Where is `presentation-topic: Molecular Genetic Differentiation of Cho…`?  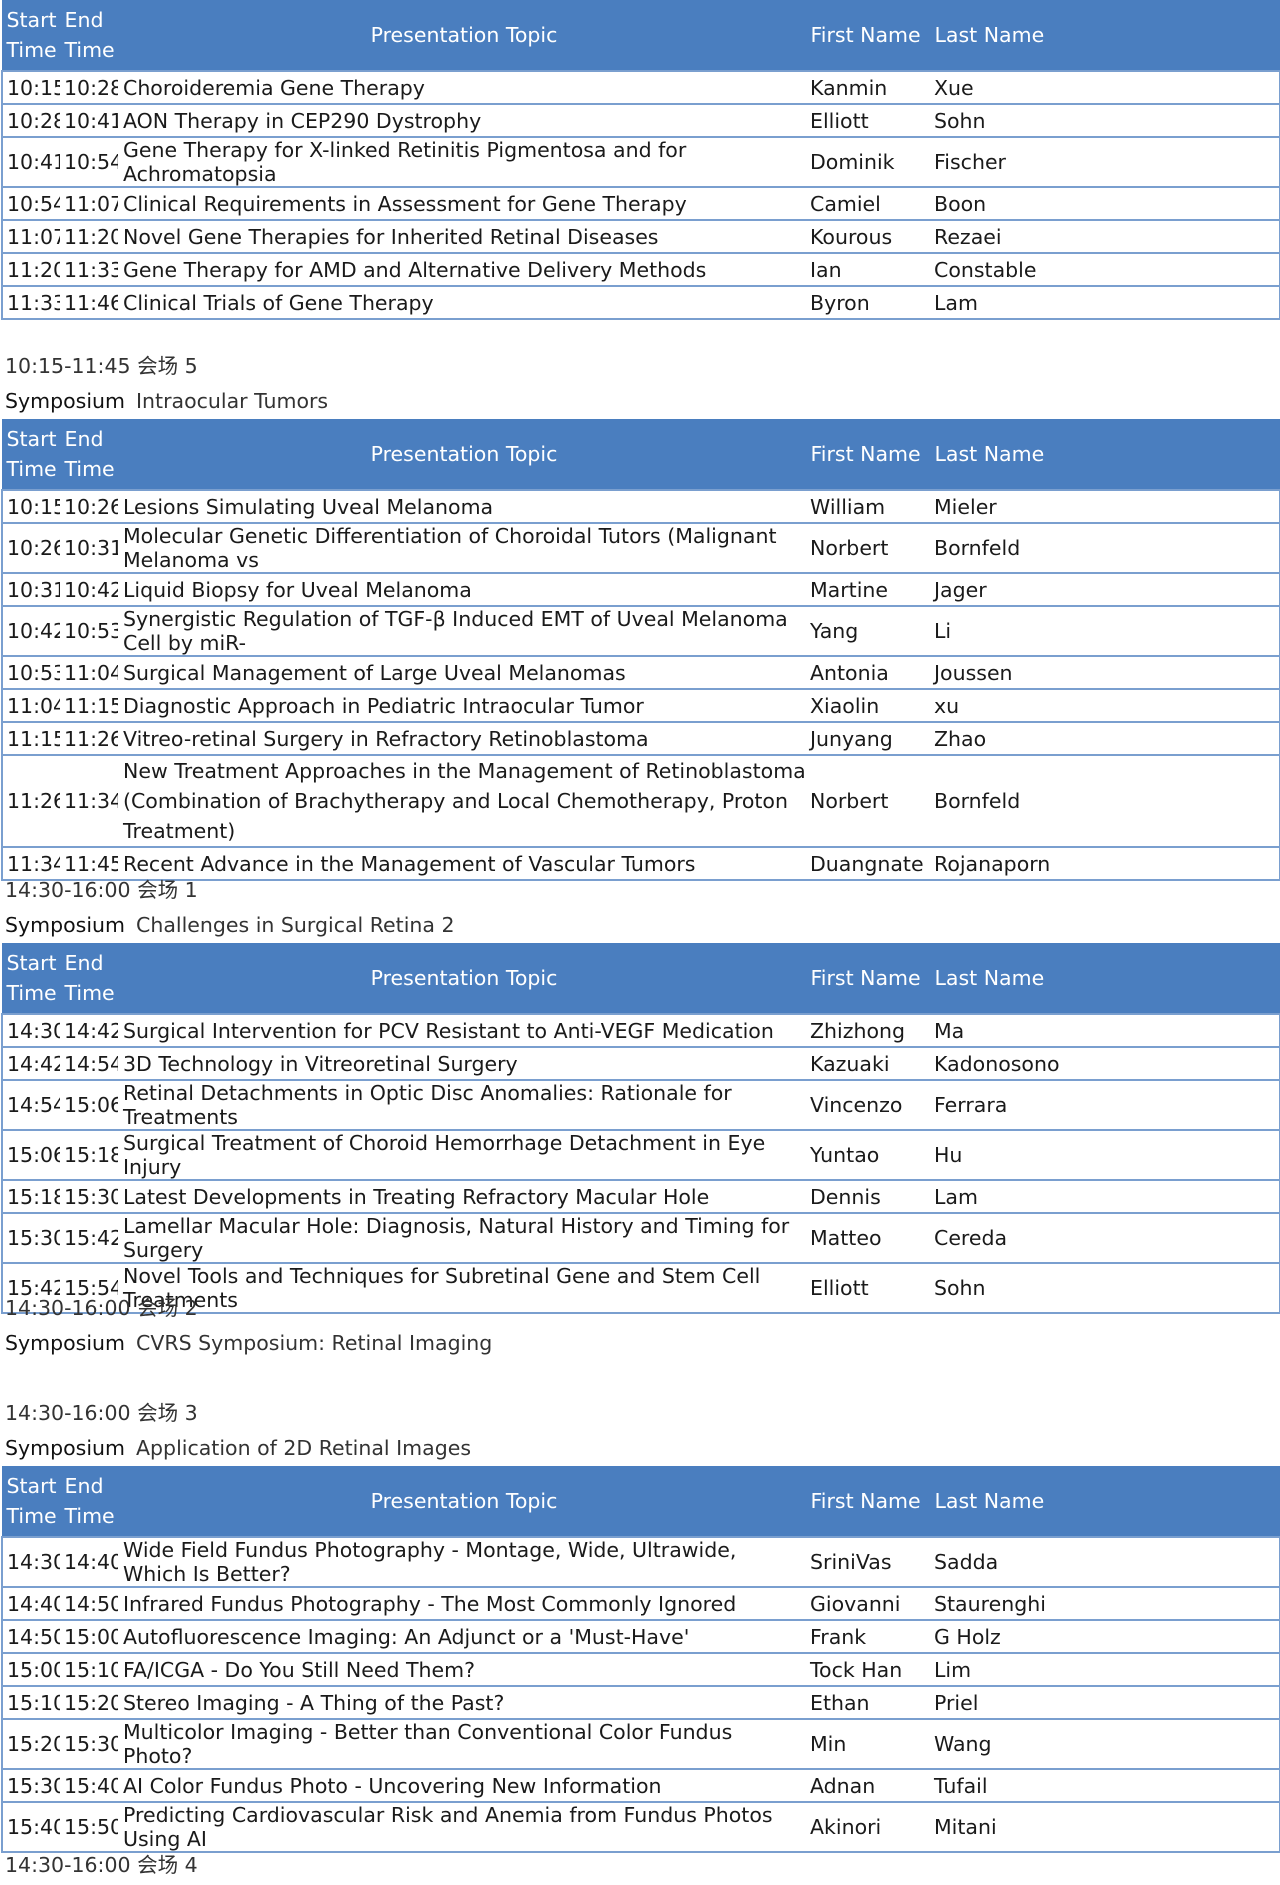
presentation-topic: Molecular Genetic Differentiation of Cho… is located at coordinates (462, 548).